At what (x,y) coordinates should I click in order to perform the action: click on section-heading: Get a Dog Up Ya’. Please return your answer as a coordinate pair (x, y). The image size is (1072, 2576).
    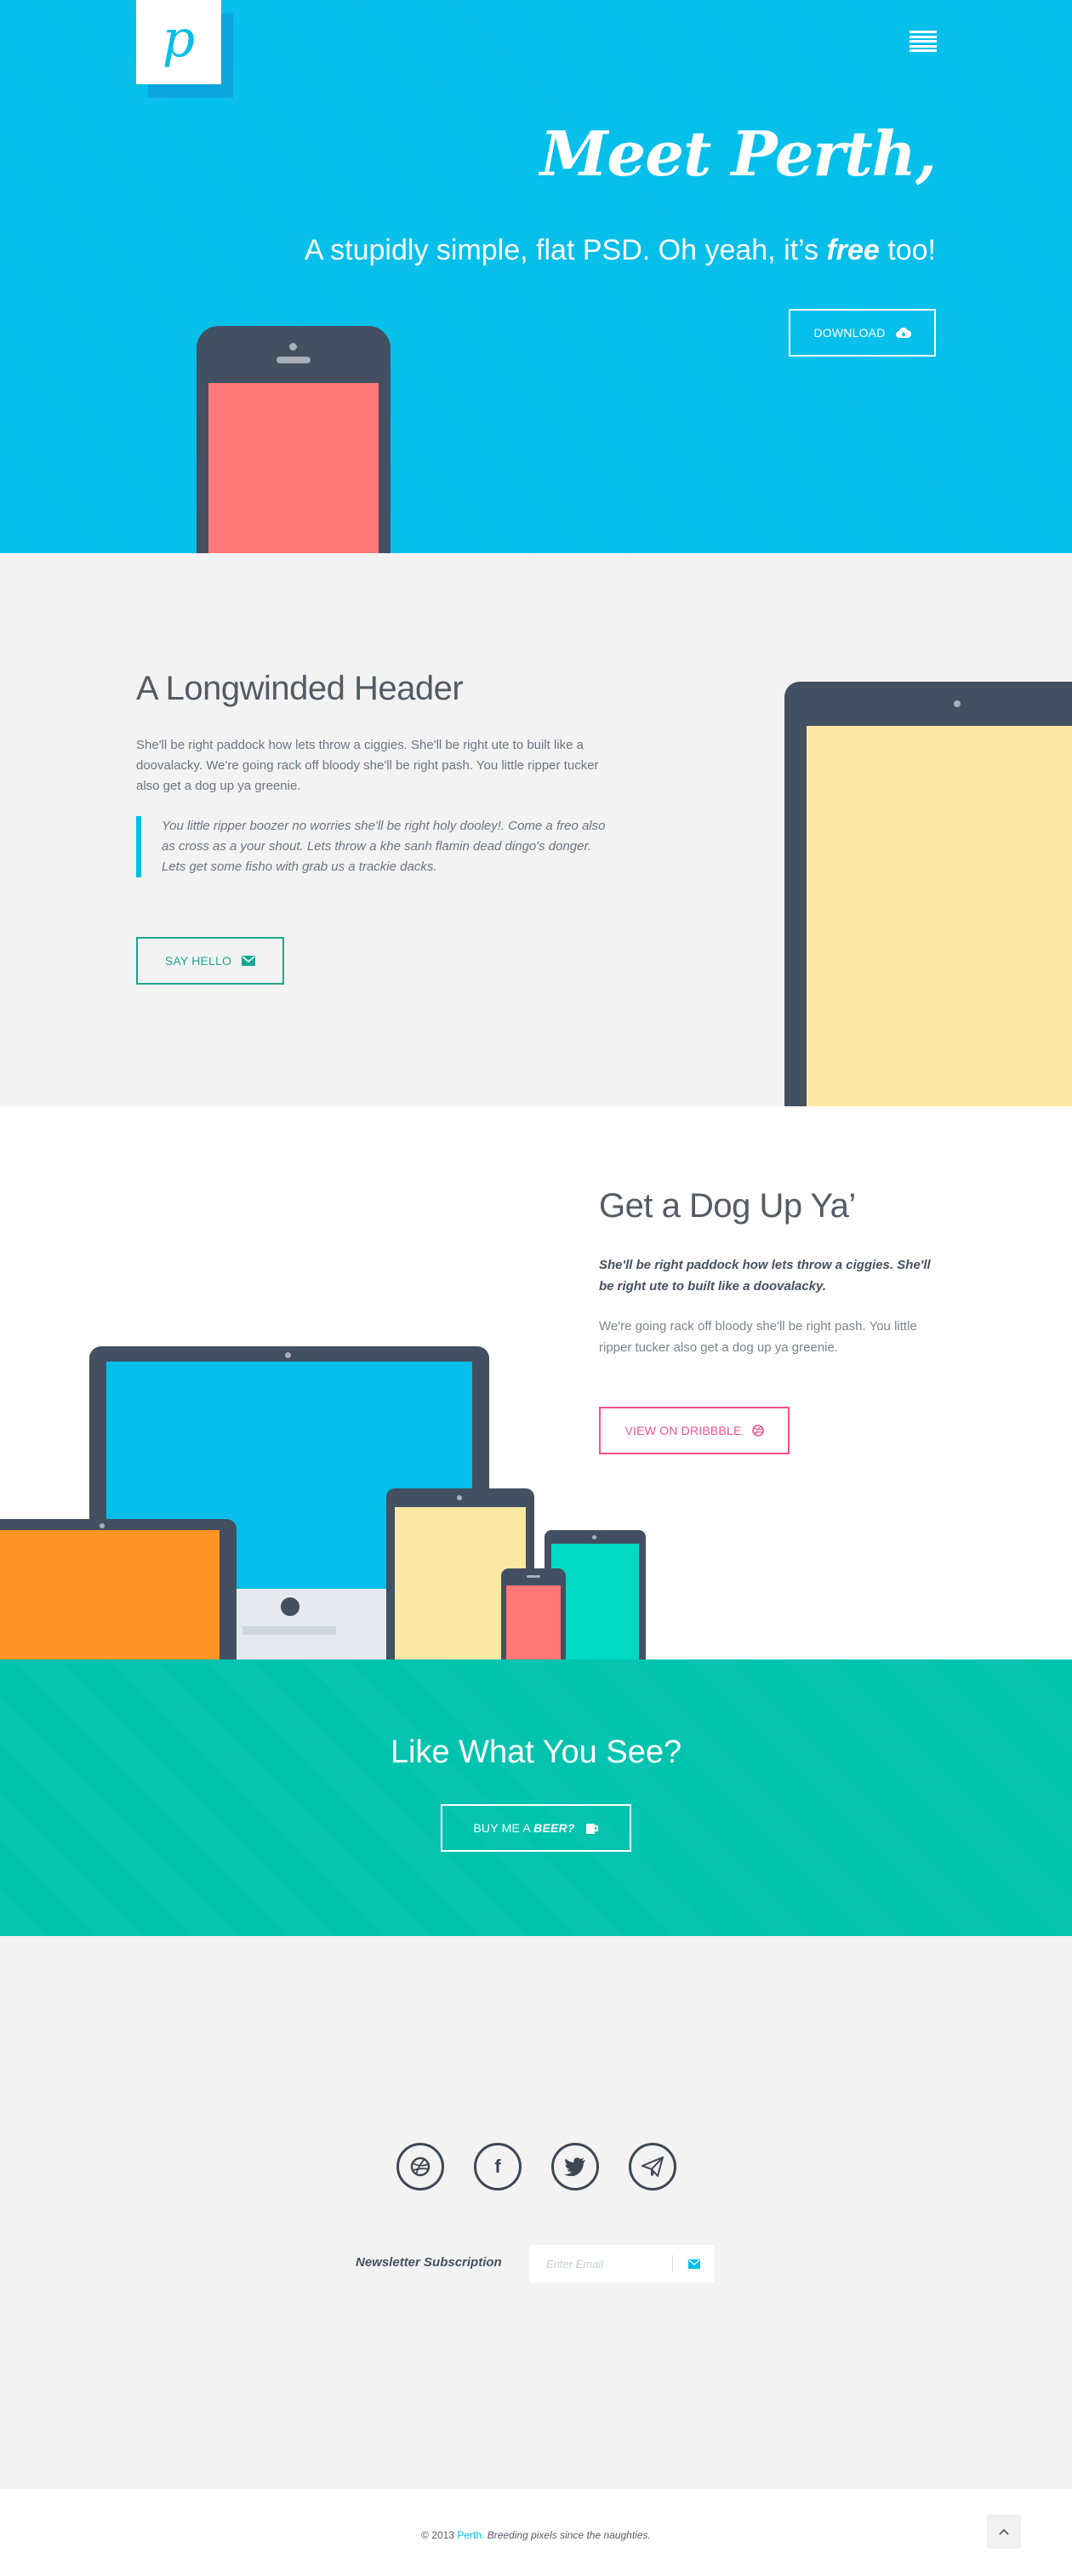
    Looking at the image, I should click on (727, 1206).